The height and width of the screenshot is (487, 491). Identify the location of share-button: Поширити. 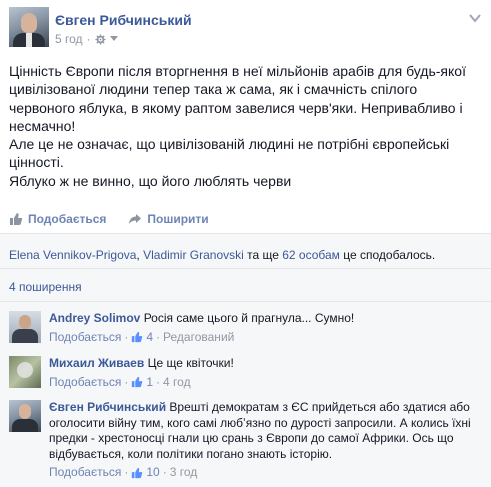
(168, 219).